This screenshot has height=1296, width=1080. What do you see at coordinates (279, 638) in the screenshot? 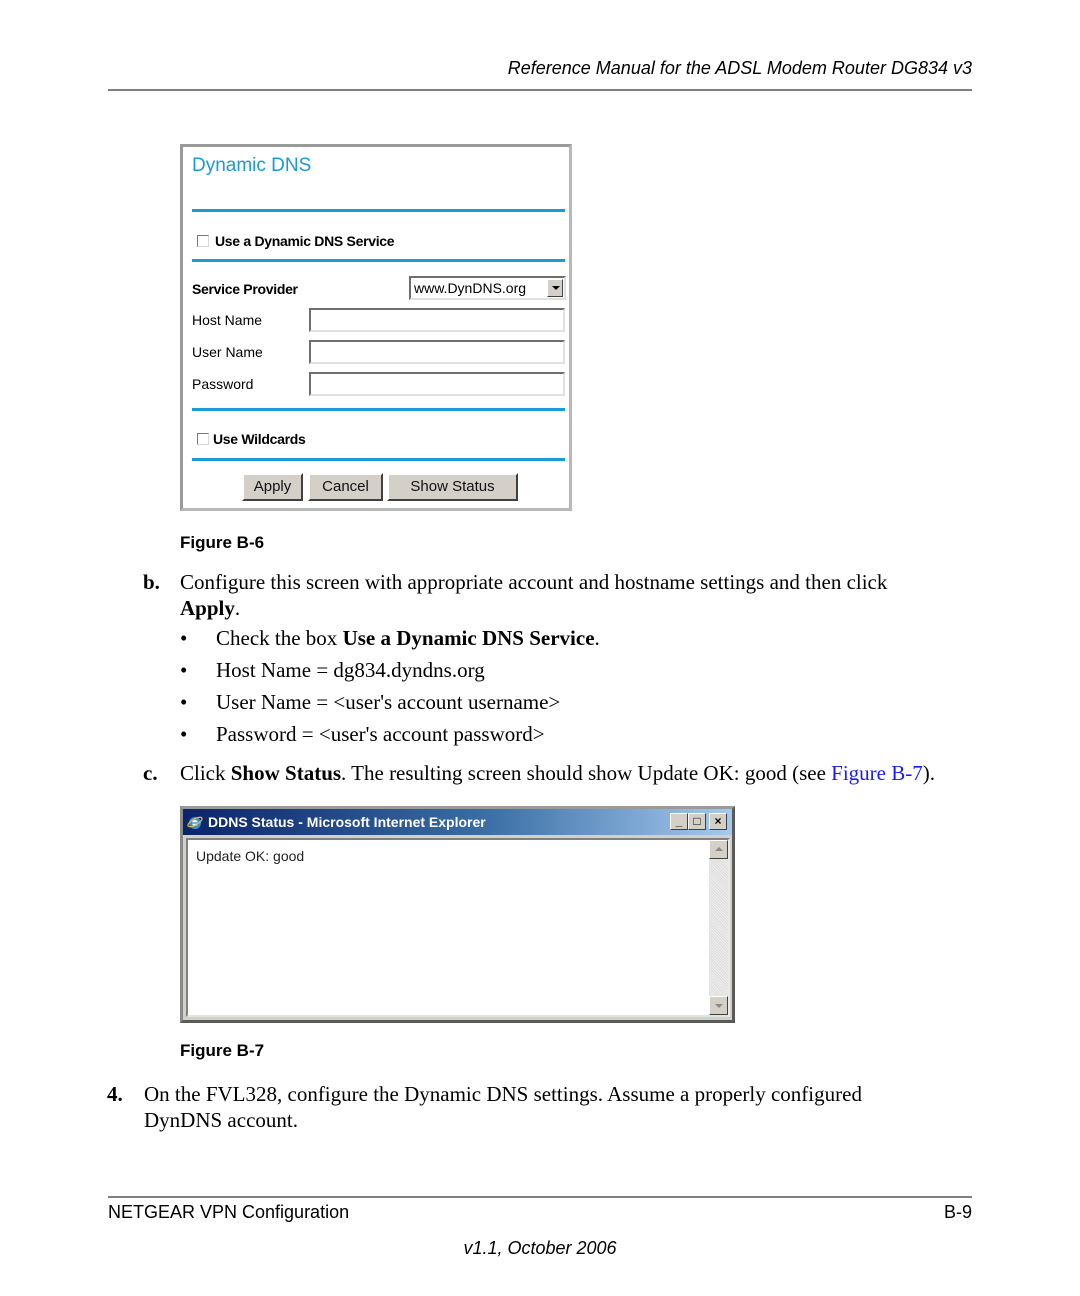
I see `bullet-text: Check the box` at bounding box center [279, 638].